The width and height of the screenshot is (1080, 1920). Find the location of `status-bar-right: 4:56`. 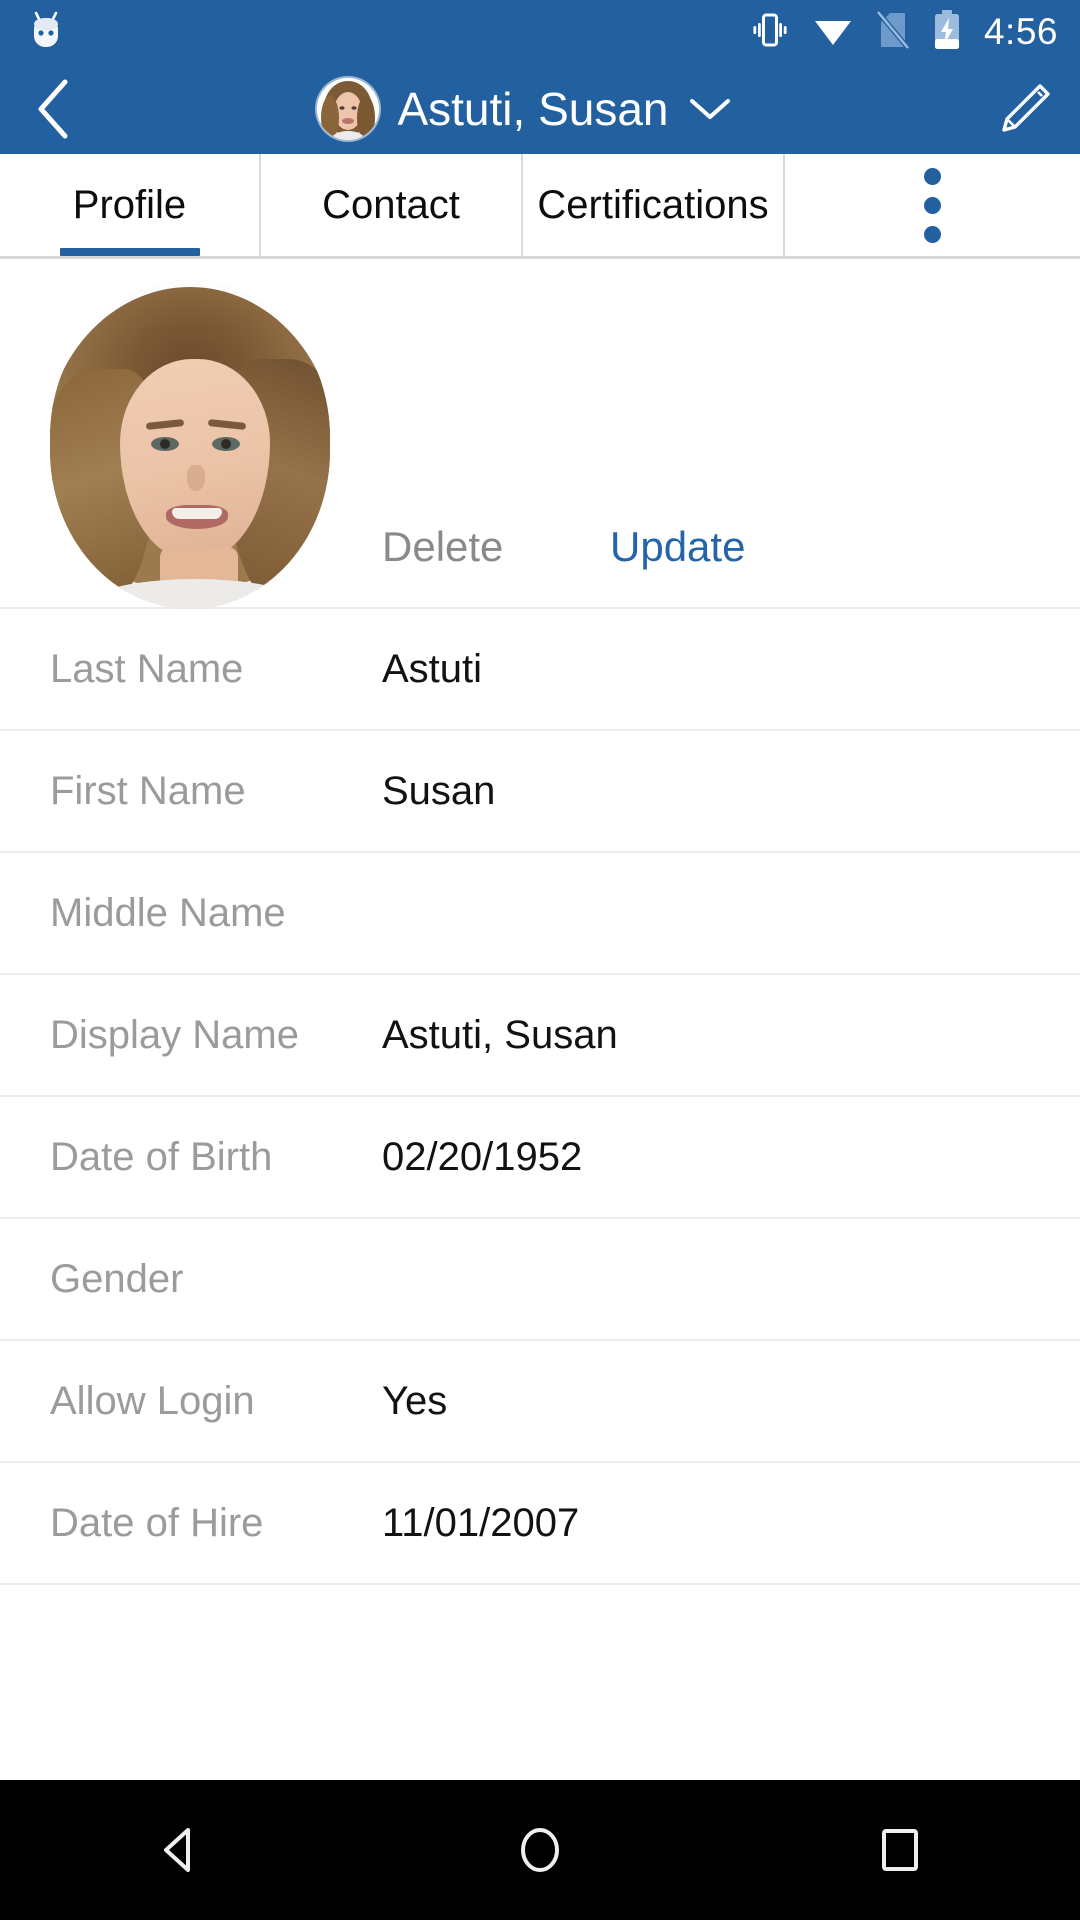

status-bar-right: 4:56 is located at coordinates (904, 32).